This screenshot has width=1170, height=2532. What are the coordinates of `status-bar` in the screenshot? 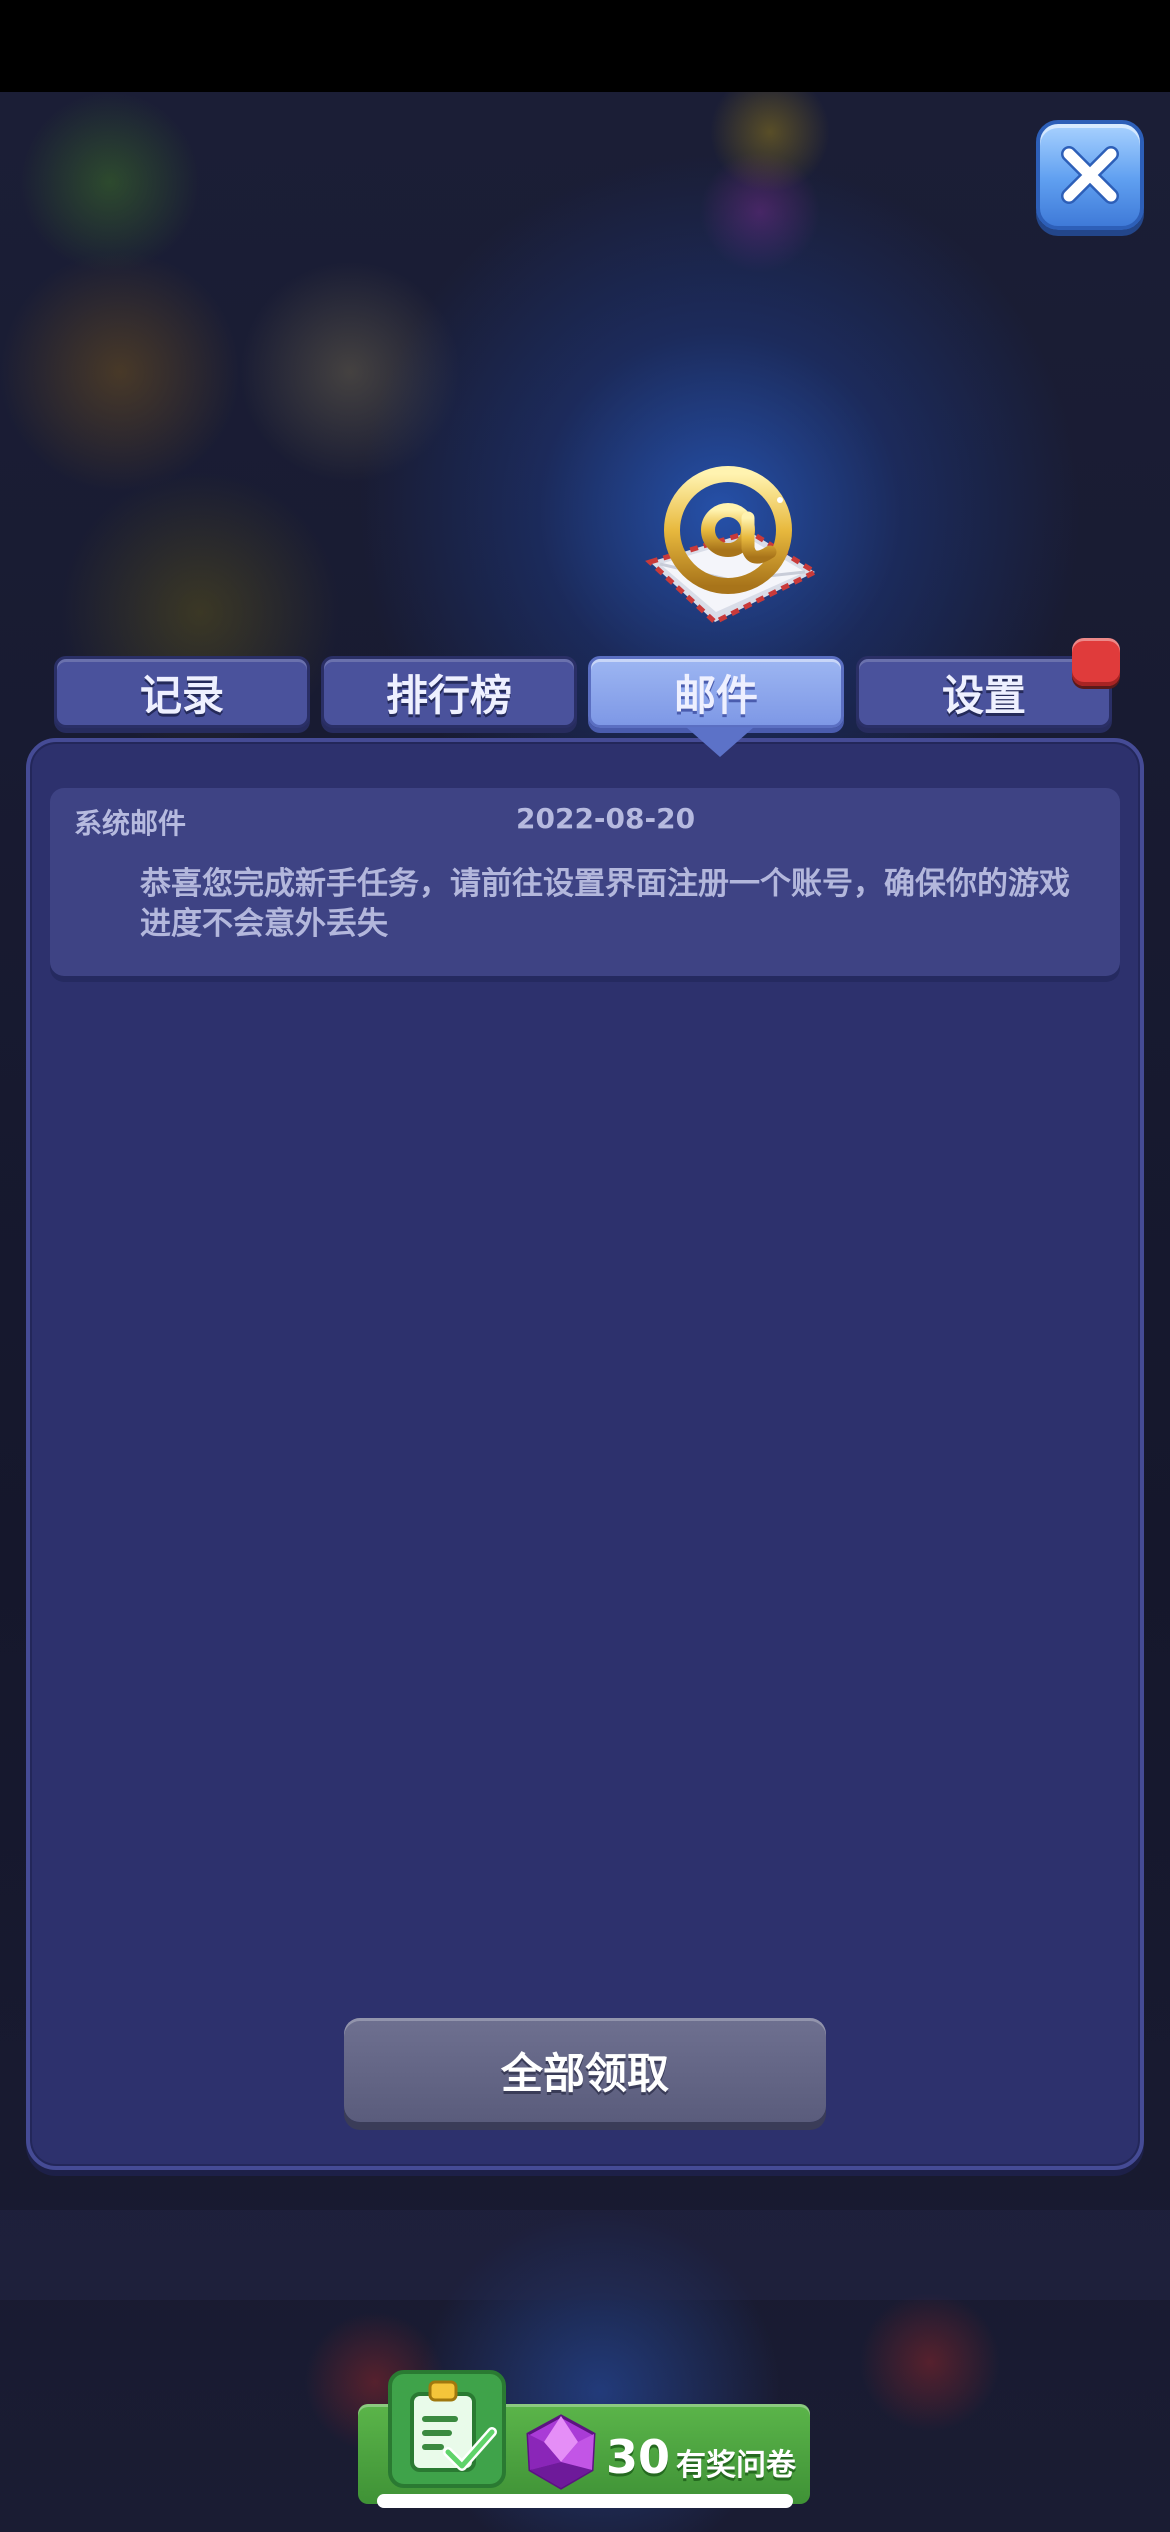 It's located at (585, 46).